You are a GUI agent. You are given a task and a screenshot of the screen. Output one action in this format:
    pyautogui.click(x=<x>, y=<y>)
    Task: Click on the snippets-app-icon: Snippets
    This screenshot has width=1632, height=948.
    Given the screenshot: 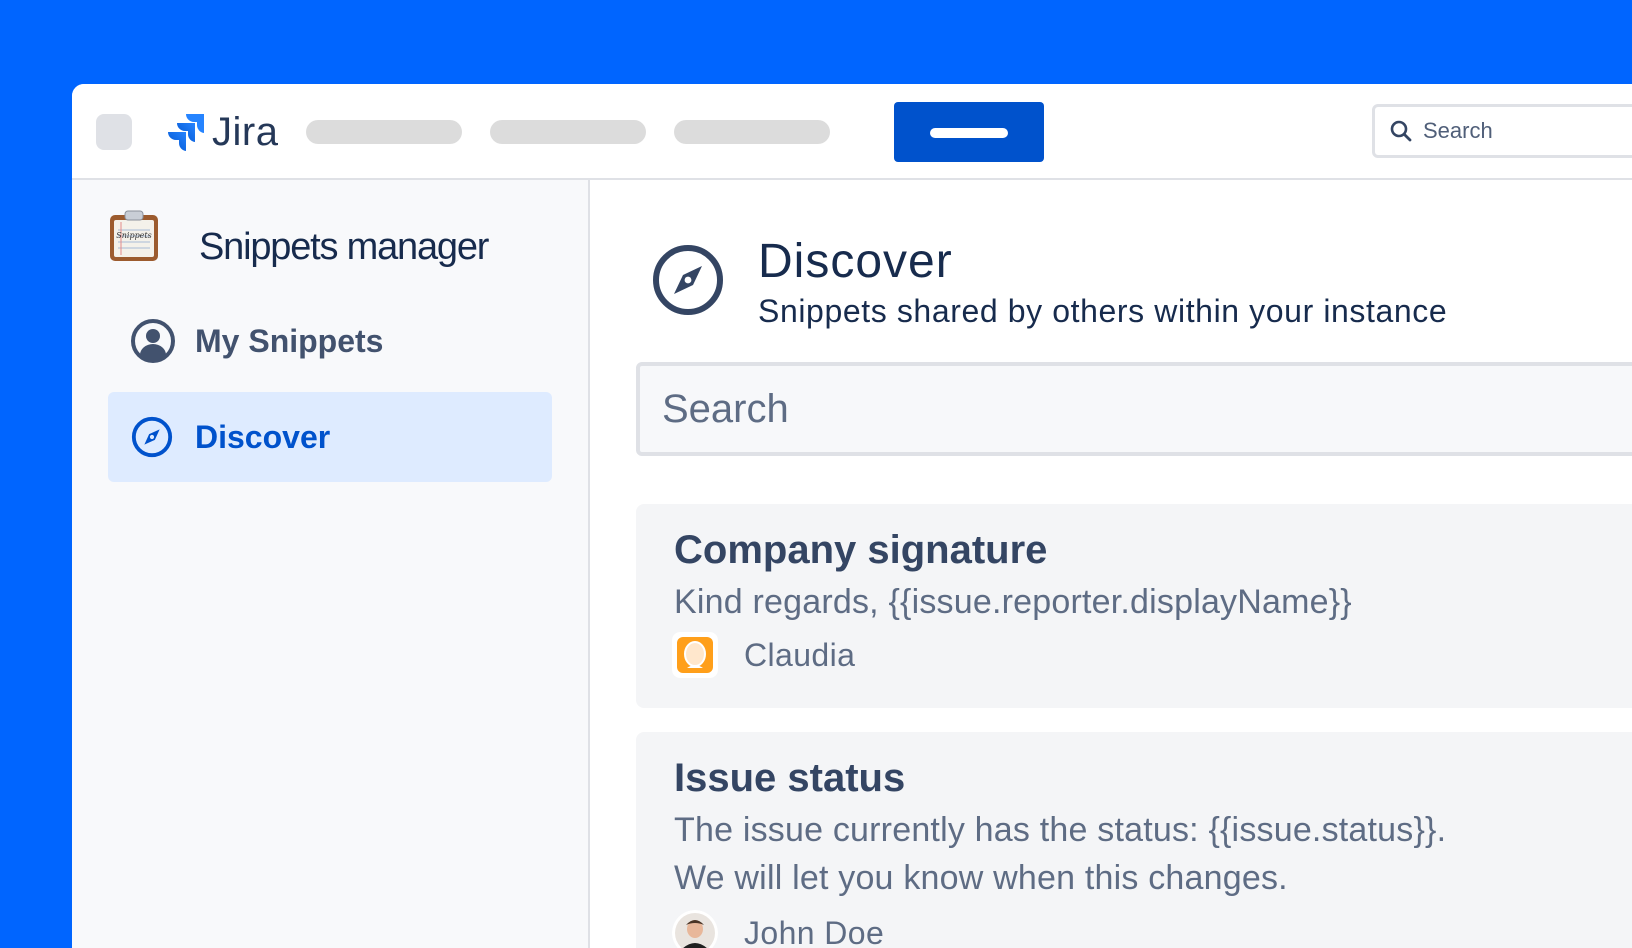 What is the action you would take?
    pyautogui.click(x=134, y=235)
    